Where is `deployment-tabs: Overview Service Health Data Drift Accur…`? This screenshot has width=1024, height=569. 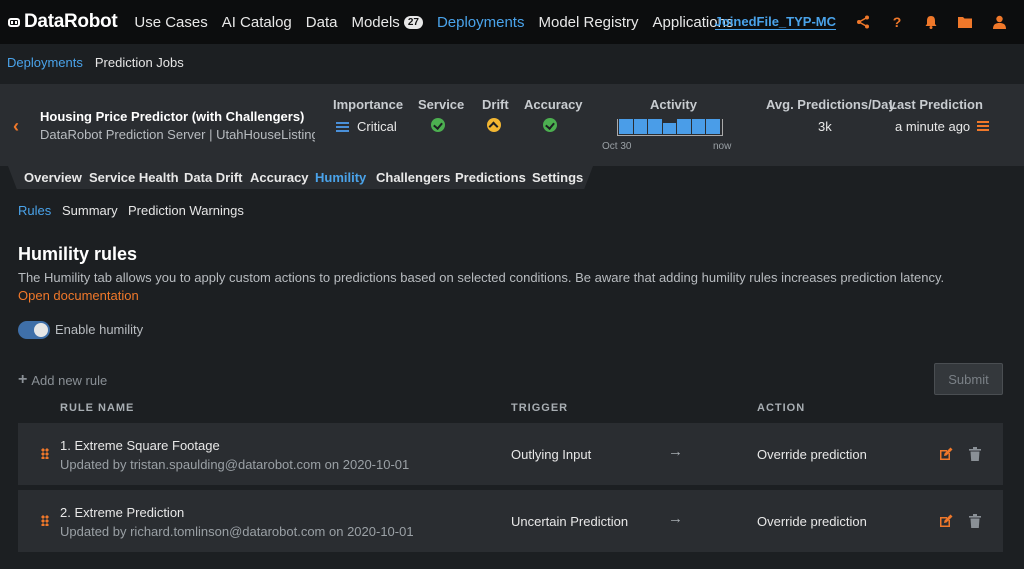 deployment-tabs: Overview Service Health Data Drift Accur… is located at coordinates (300, 177).